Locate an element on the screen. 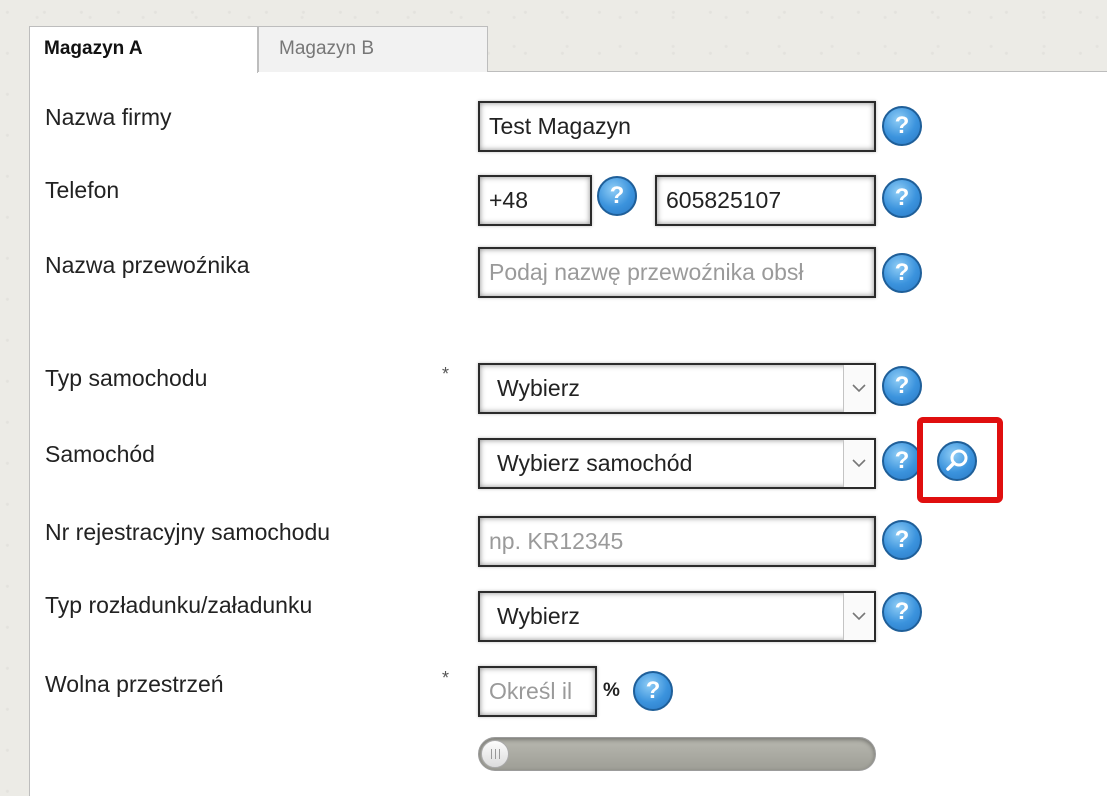 The width and height of the screenshot is (1107, 796). vehicle-select: Wybierz samochód is located at coordinates (677, 463).